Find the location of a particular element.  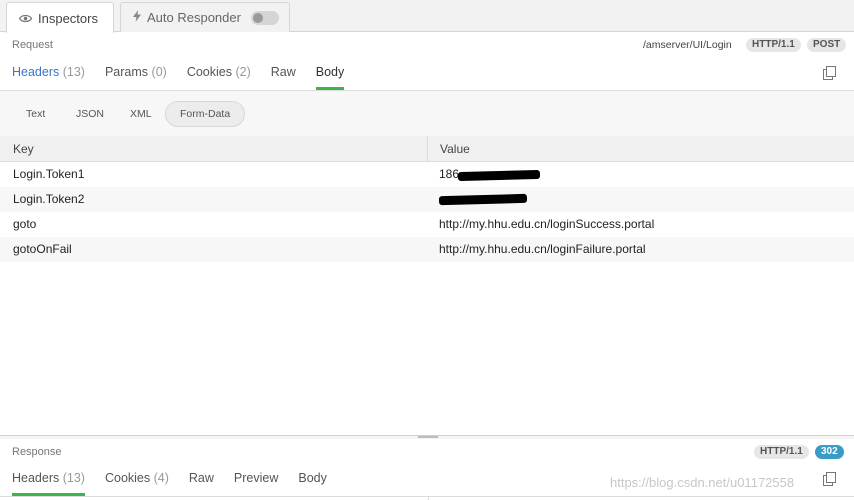

table-row: Login.Token2 is located at coordinates (427, 199).